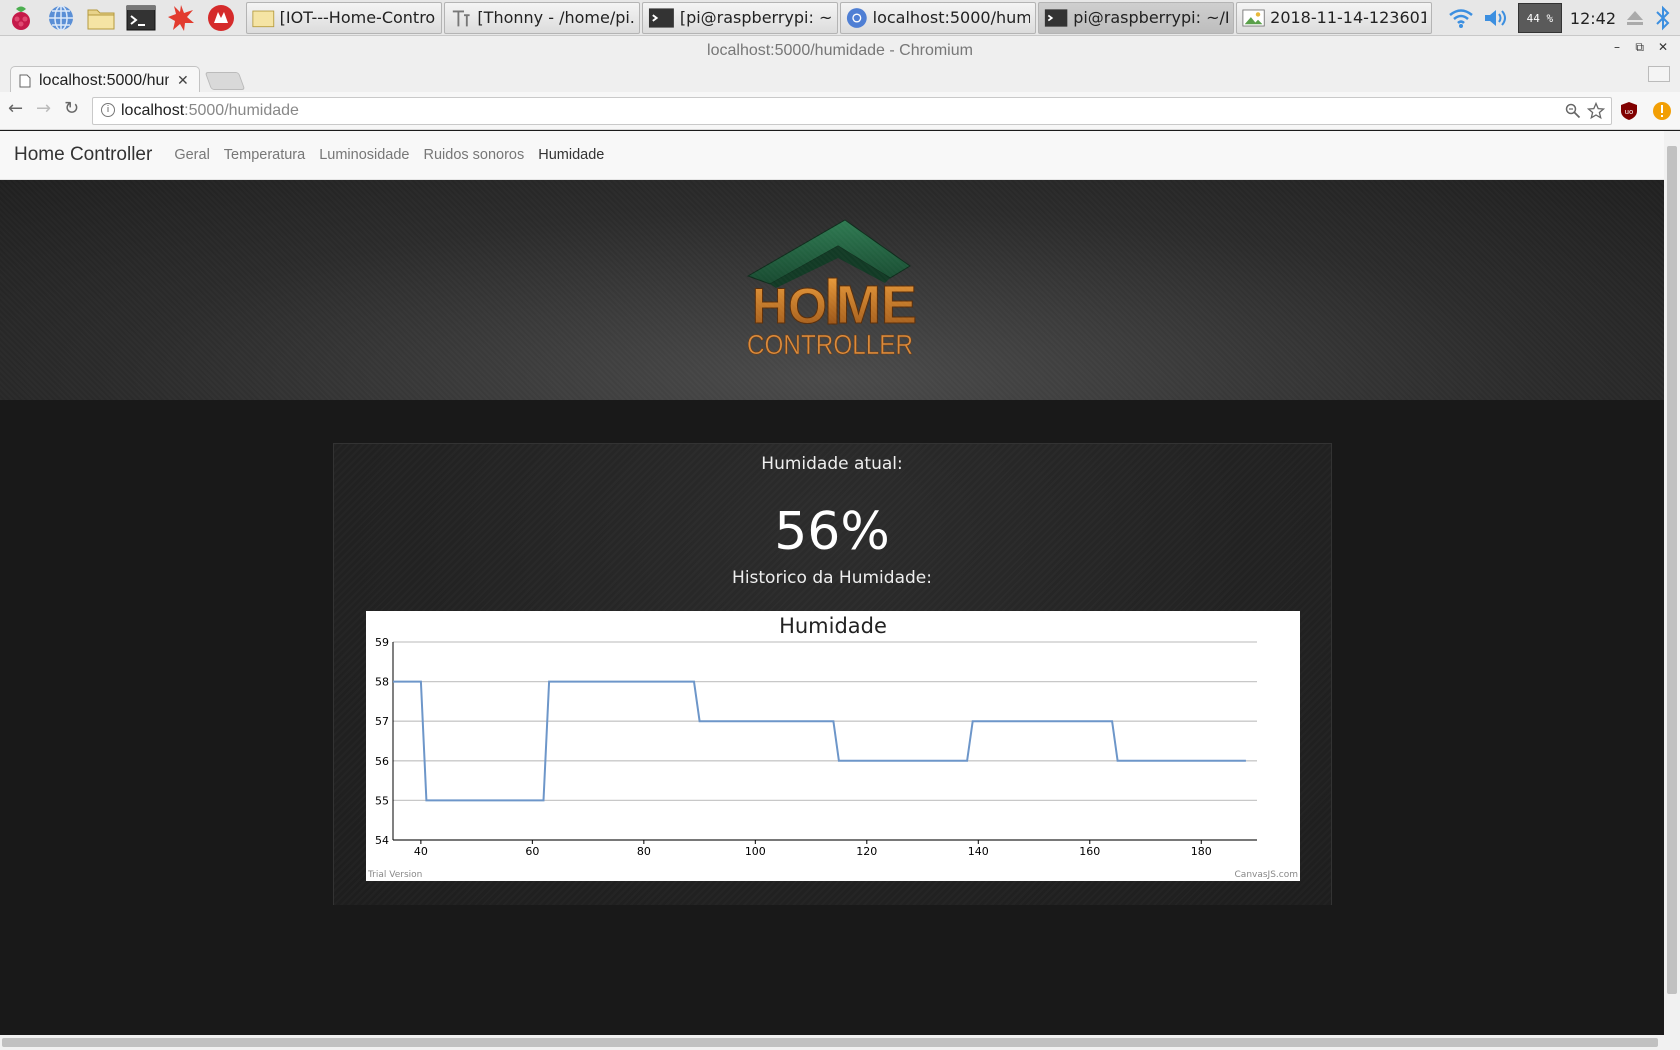 This screenshot has width=1680, height=1050. What do you see at coordinates (382, 761) in the screenshot?
I see `y-tick-label: 56` at bounding box center [382, 761].